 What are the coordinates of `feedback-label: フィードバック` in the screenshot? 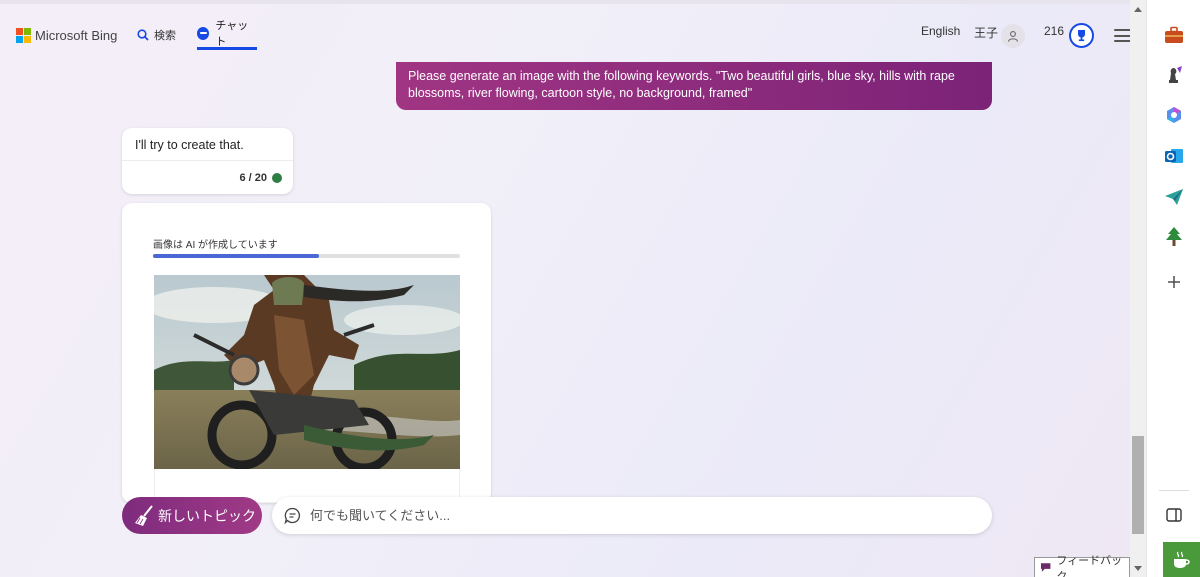 It's located at (1089, 565).